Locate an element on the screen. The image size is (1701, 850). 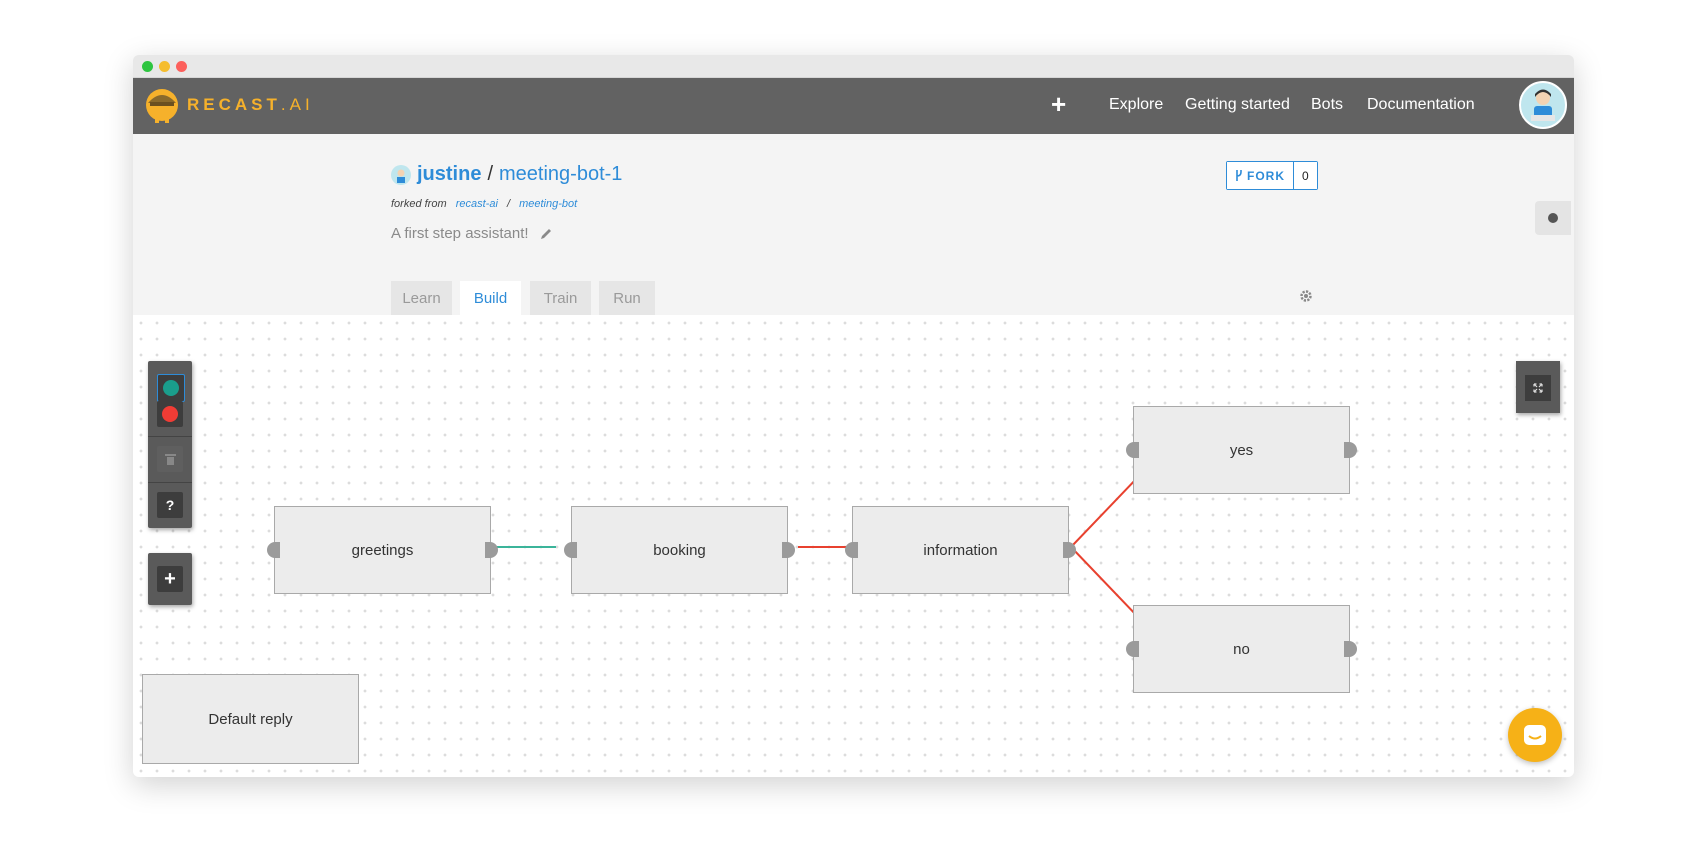
user-avatar is located at coordinates (1543, 105).